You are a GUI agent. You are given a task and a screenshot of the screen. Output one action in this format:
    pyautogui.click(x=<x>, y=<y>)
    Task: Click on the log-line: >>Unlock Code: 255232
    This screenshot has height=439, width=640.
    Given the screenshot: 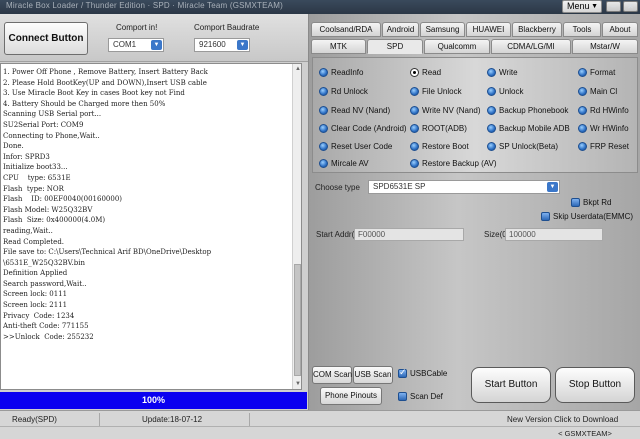 What is the action you would take?
    pyautogui.click(x=48, y=336)
    